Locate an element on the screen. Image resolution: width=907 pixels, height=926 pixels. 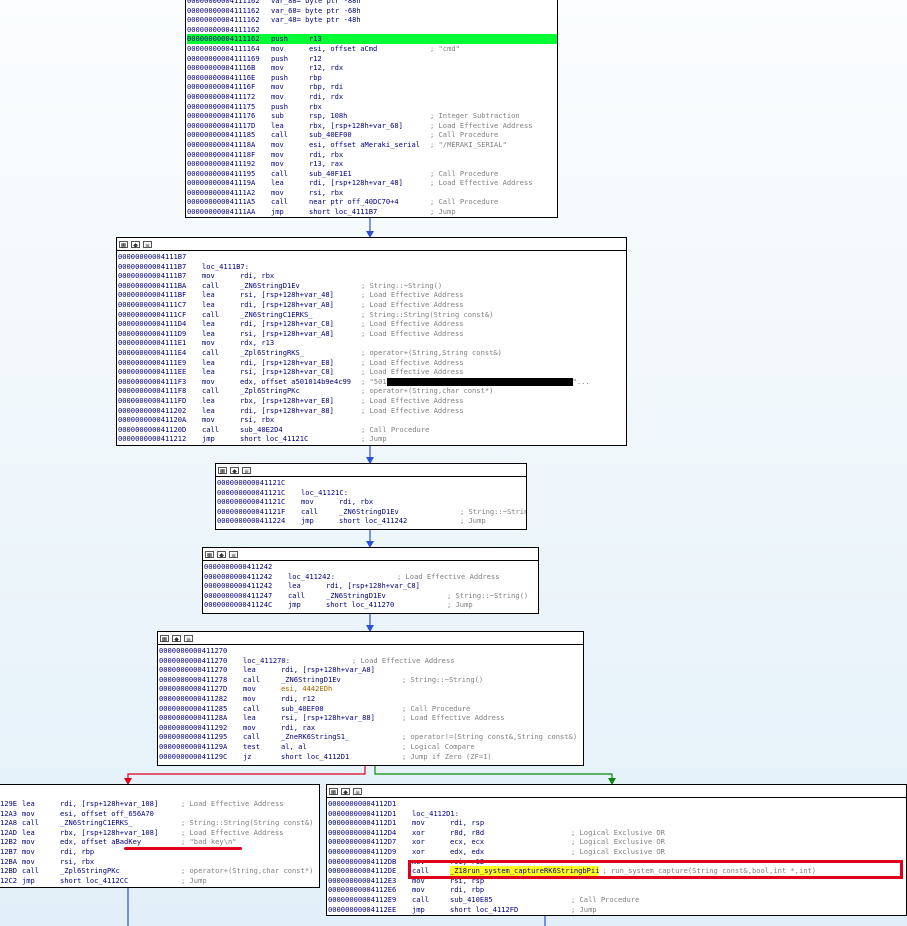
code-line: 000000000041120A mov rsi, rbx is located at coordinates (372, 420).